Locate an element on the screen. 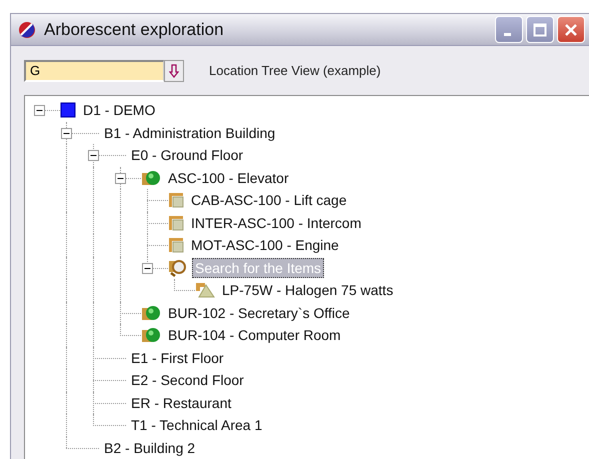 The width and height of the screenshot is (589, 459). app-icon is located at coordinates (27, 29).